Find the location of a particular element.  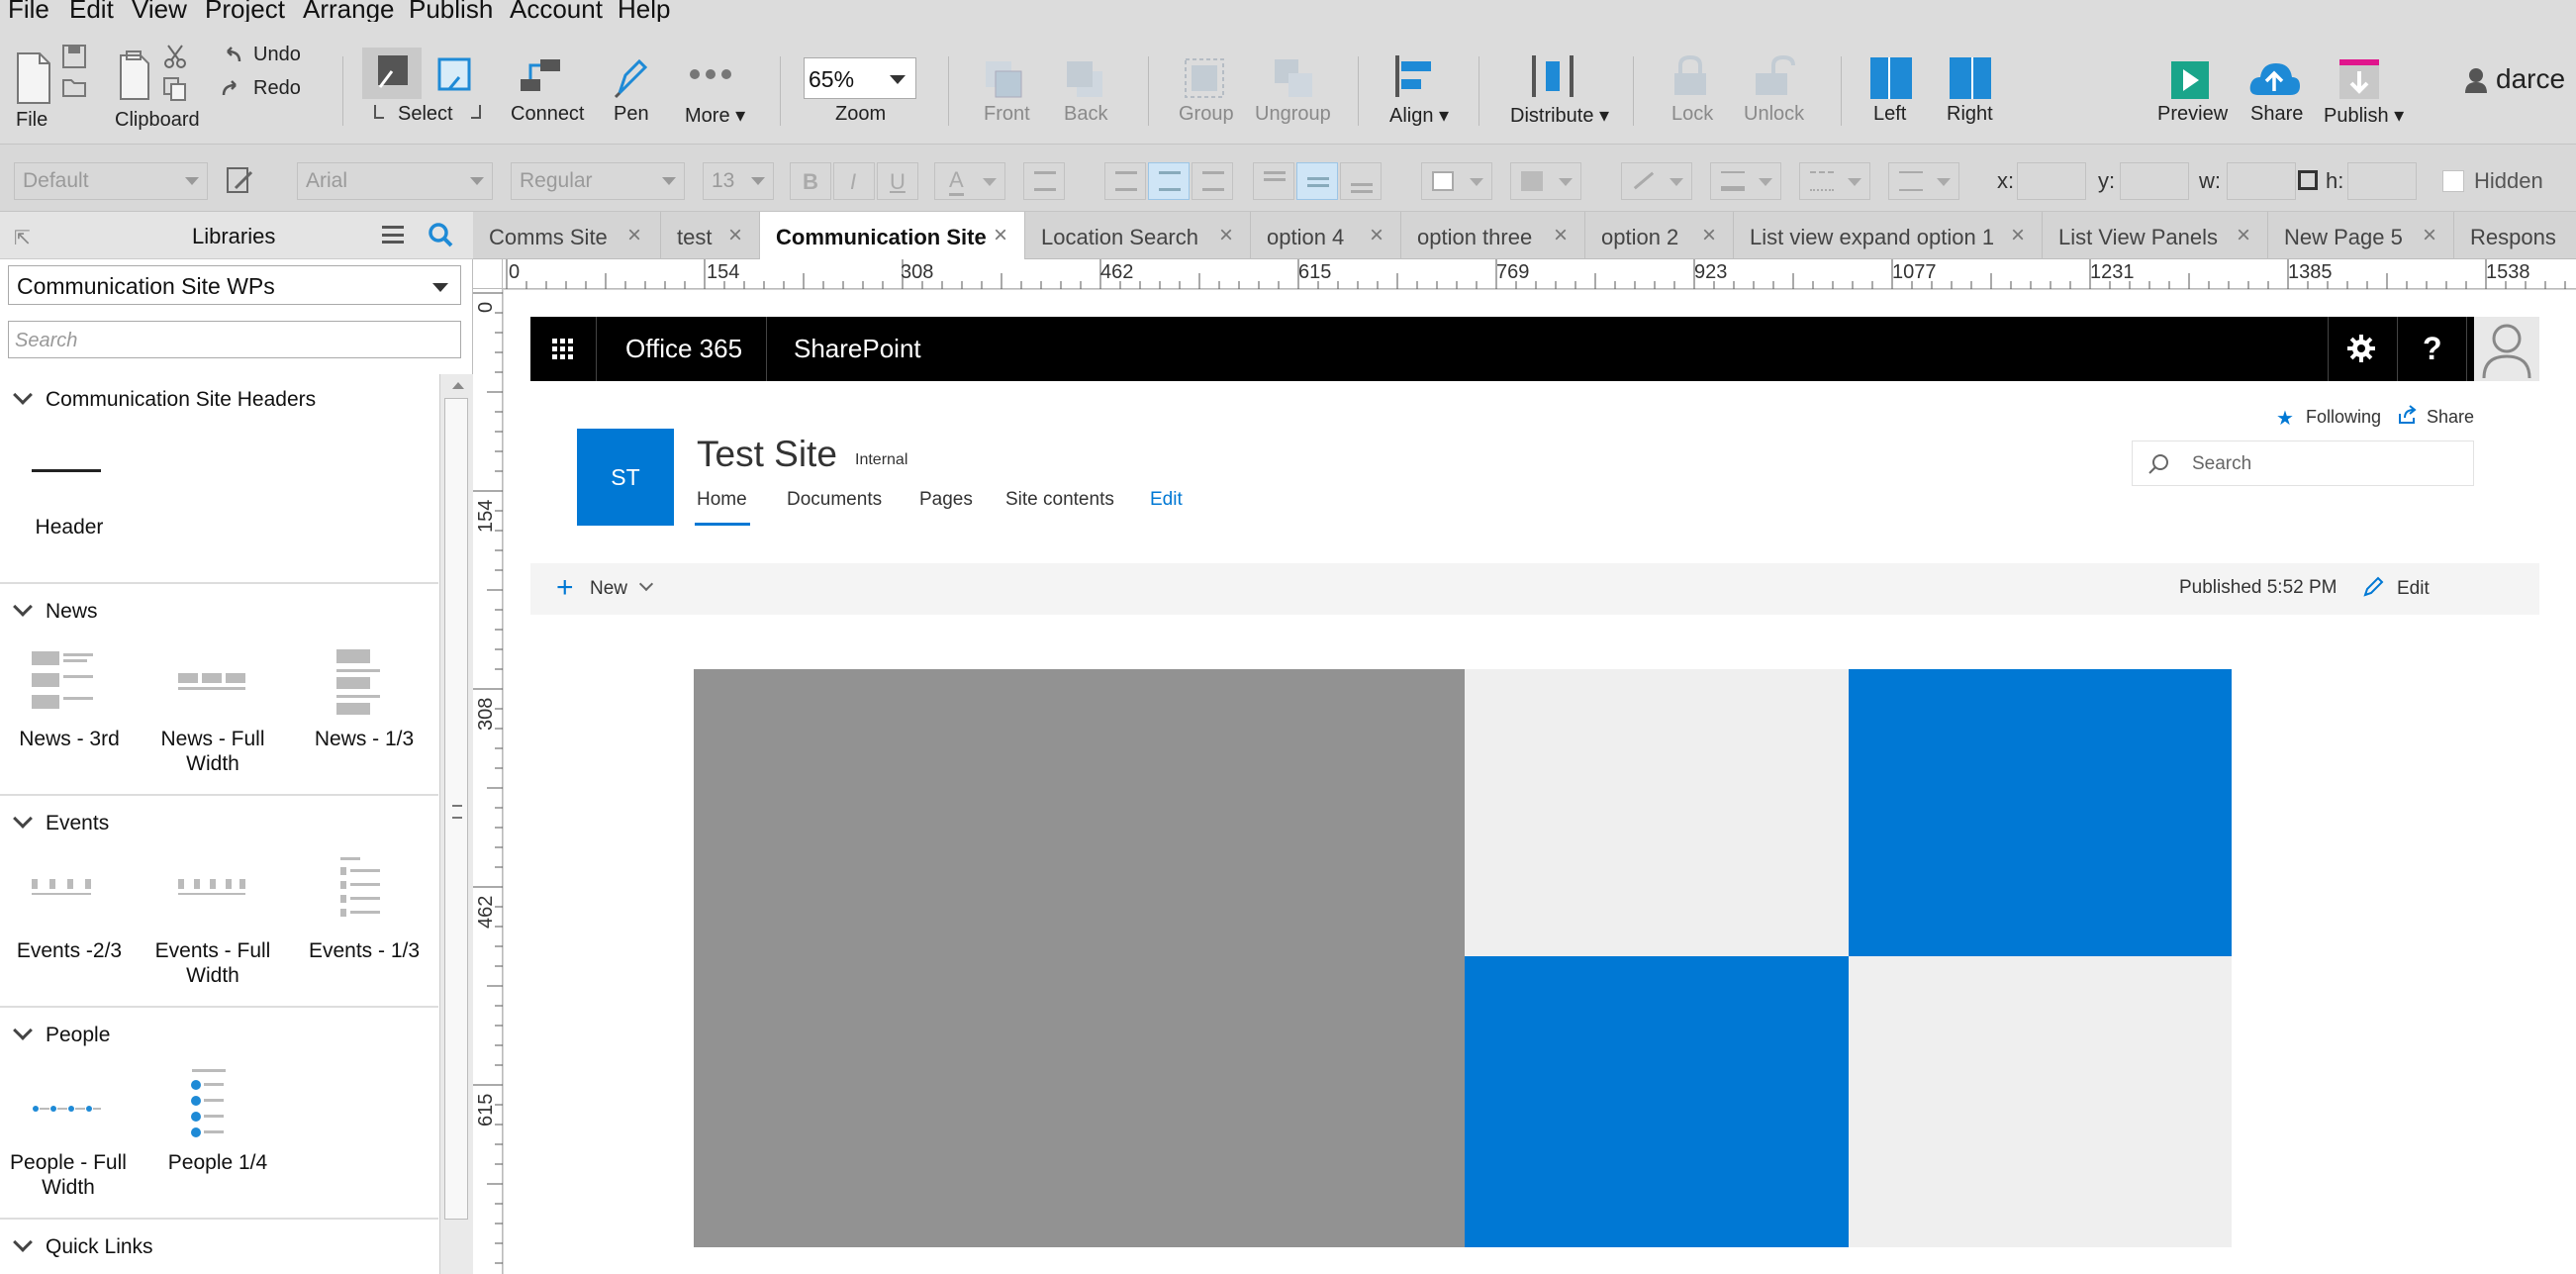

tab-communication-site: Communication Site × is located at coordinates (892, 235).